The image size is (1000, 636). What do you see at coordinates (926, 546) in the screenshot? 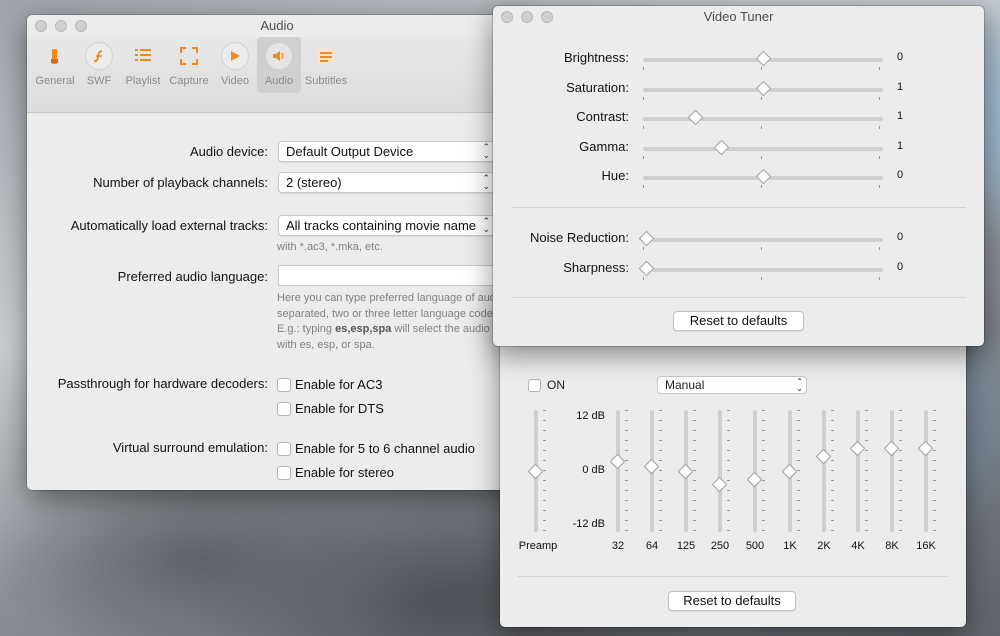
I see `band-frequency-label: 16K` at bounding box center [926, 546].